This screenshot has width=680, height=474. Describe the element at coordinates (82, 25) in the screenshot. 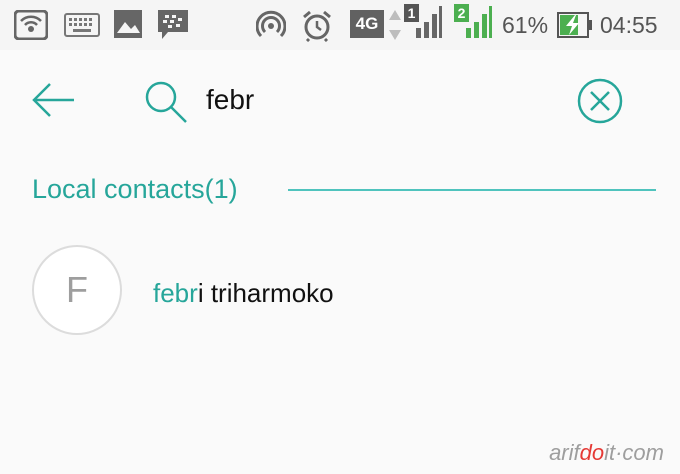

I see `keyboard-icon` at that location.